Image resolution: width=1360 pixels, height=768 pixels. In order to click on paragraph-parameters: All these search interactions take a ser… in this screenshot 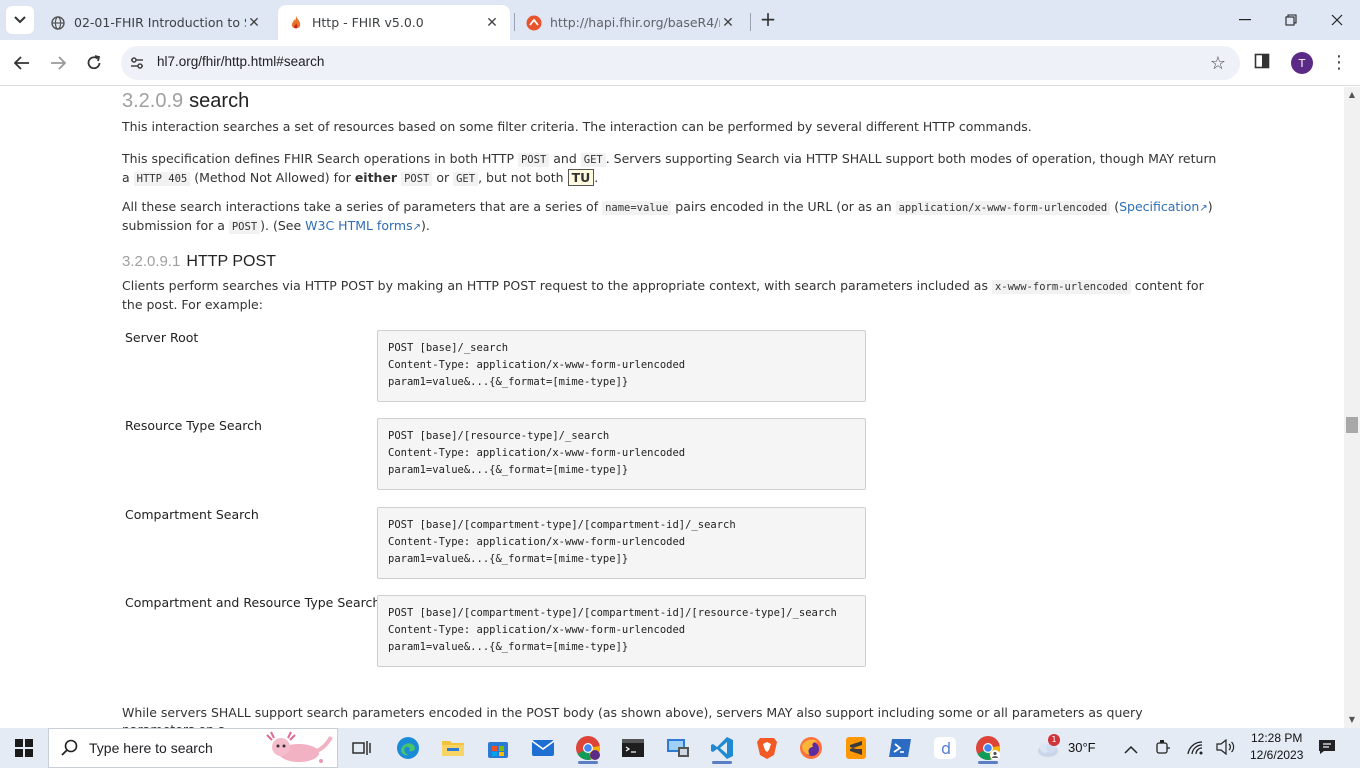, I will do `click(669, 217)`.